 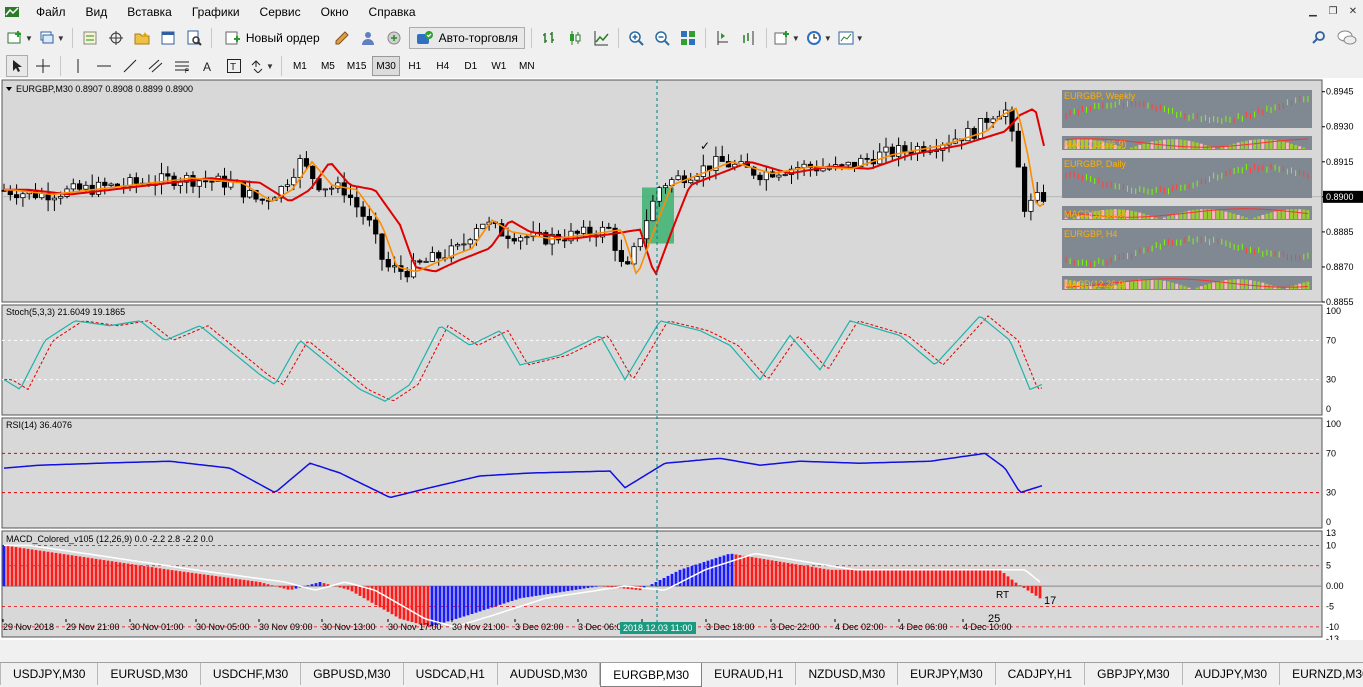 I want to click on mini-chart-label: MACD(12,26,9), so click(x=1095, y=144).